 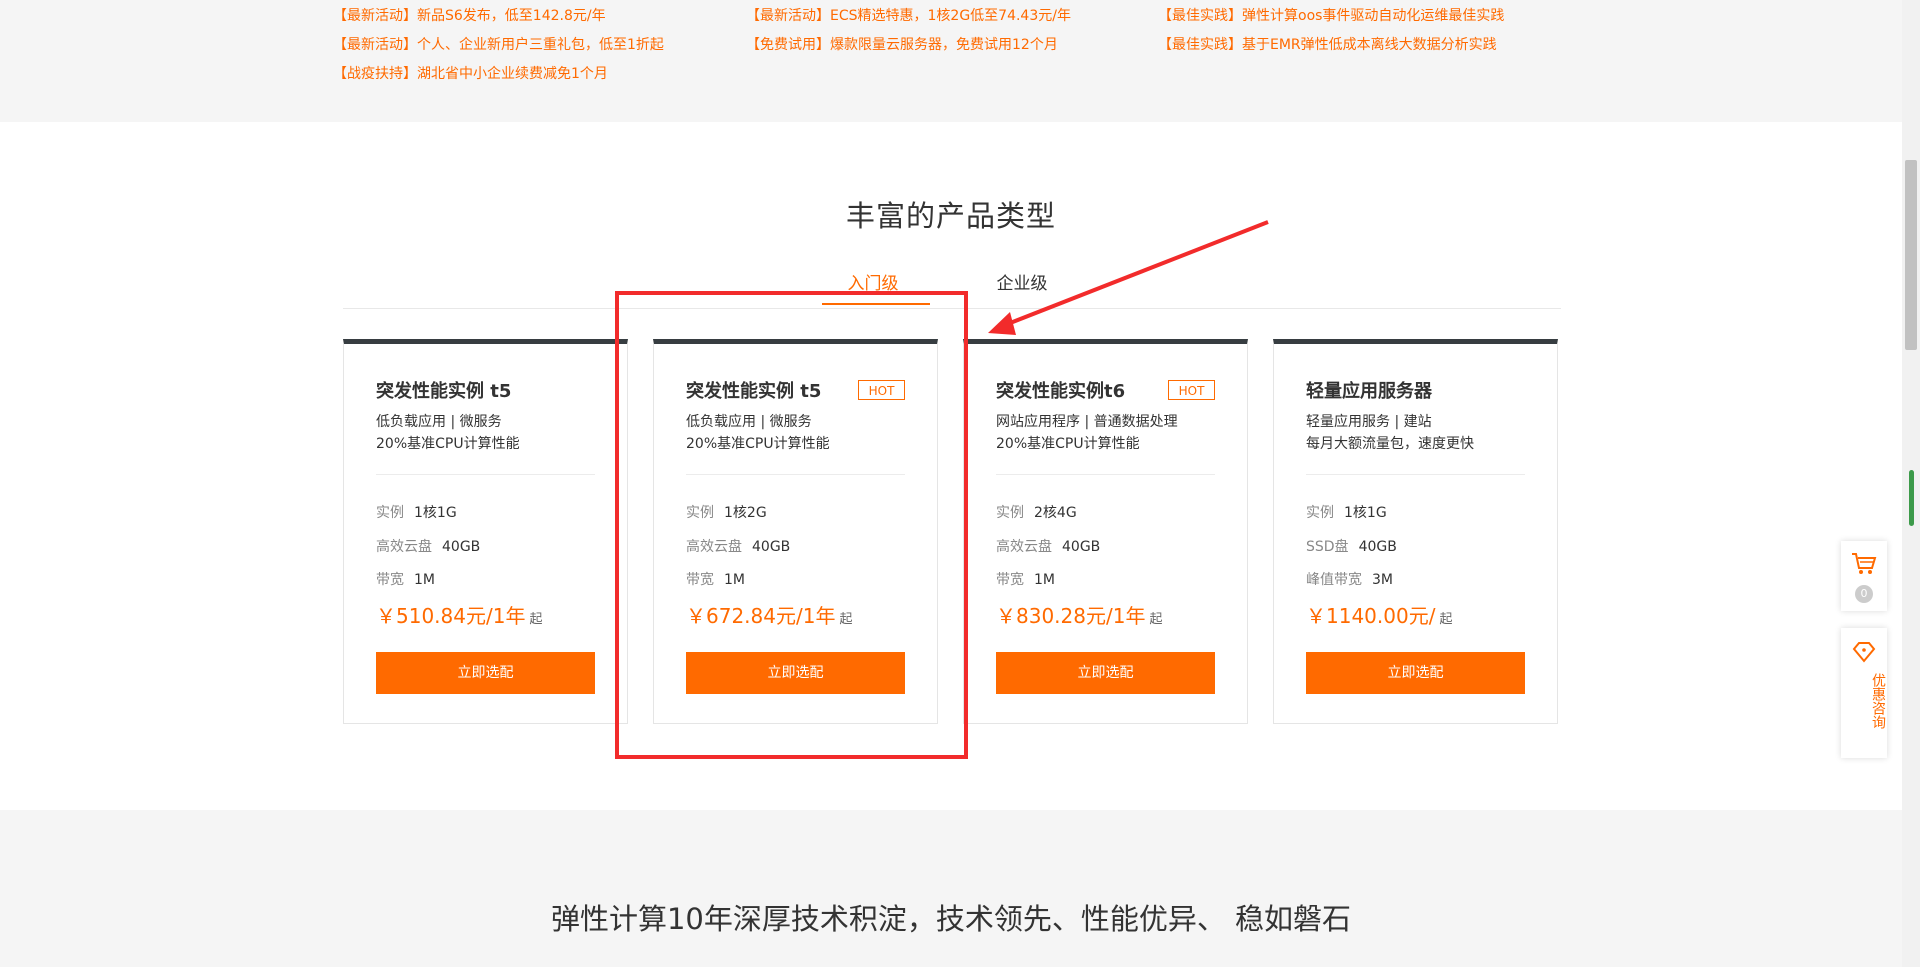 I want to click on spec-row: 峰值带宽 3M, so click(x=1349, y=579).